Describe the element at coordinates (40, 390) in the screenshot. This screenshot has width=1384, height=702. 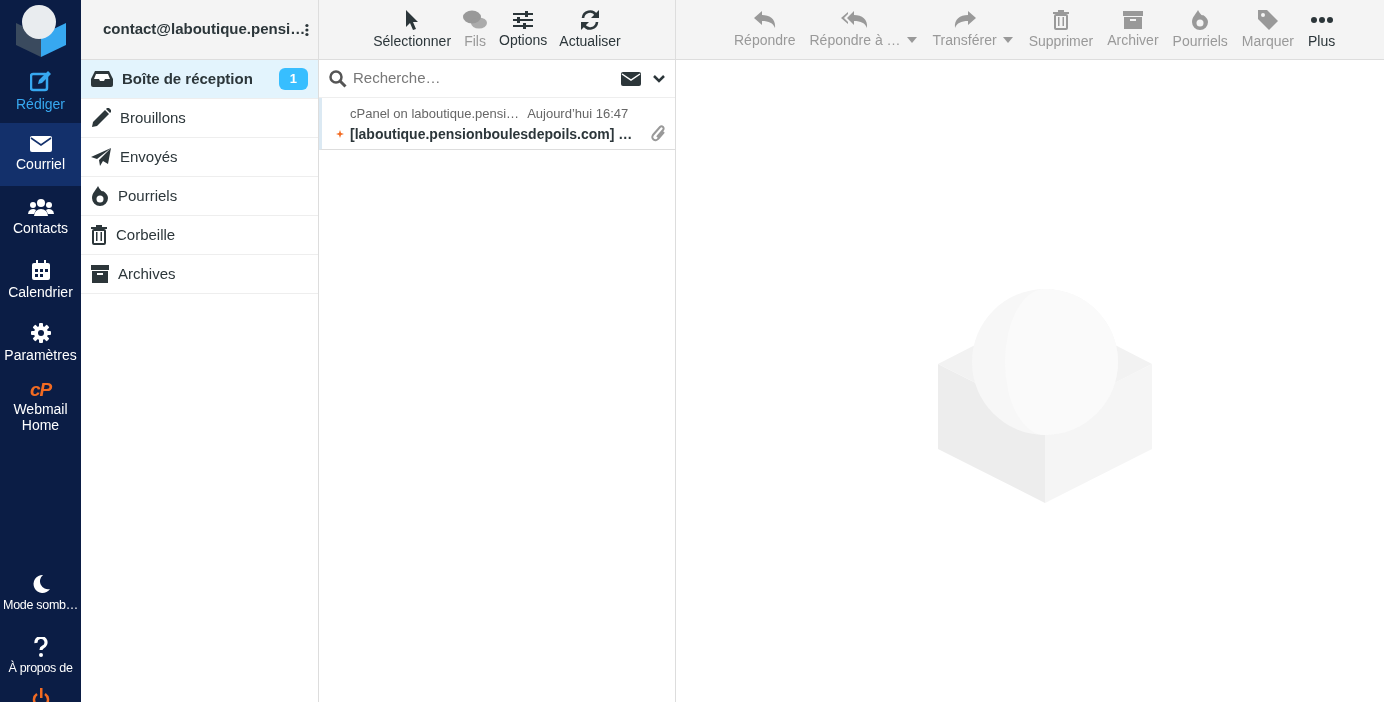
I see `cpanel-logo: cP` at that location.